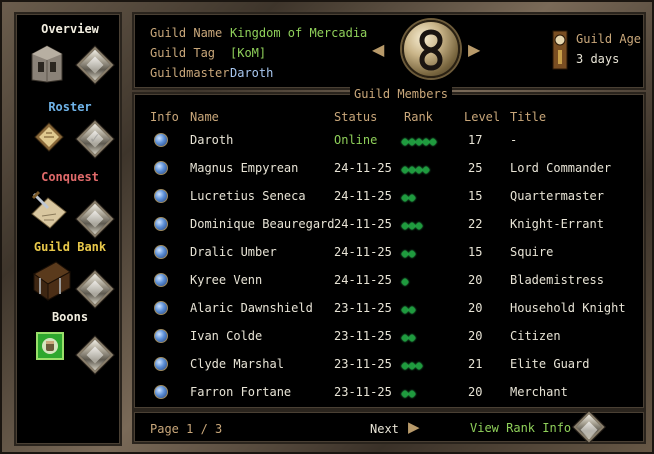 The image size is (654, 454). Describe the element at coordinates (47, 63) in the screenshot. I see `tower-icon` at that location.